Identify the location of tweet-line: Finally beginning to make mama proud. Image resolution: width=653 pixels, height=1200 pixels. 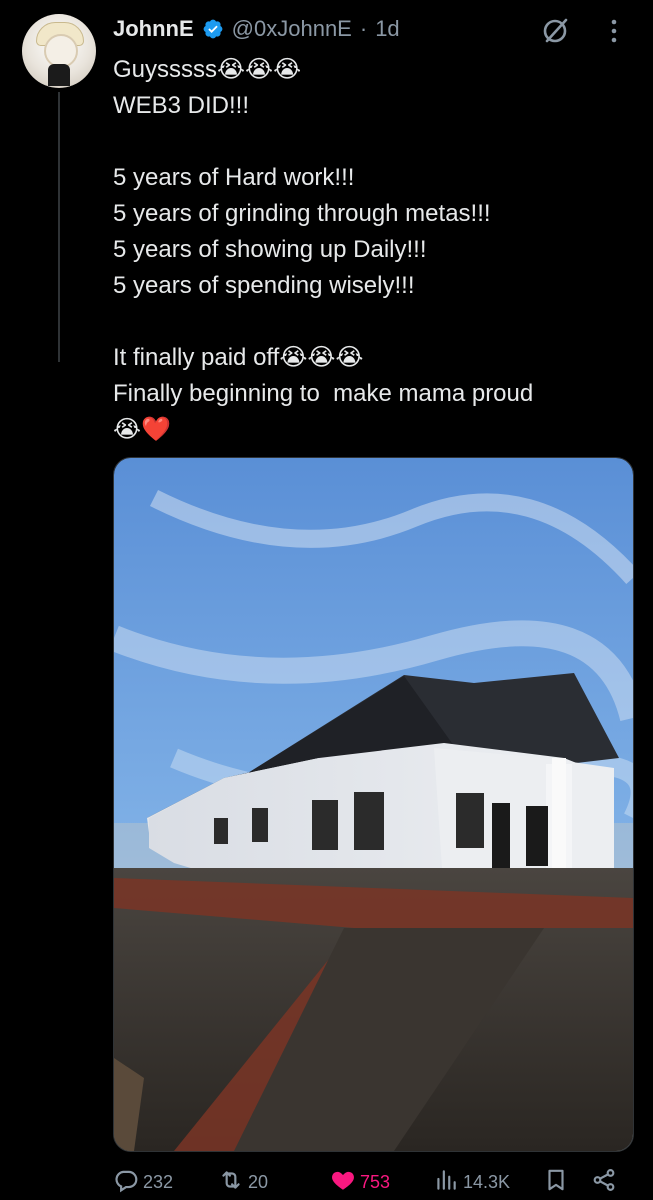
(323, 393).